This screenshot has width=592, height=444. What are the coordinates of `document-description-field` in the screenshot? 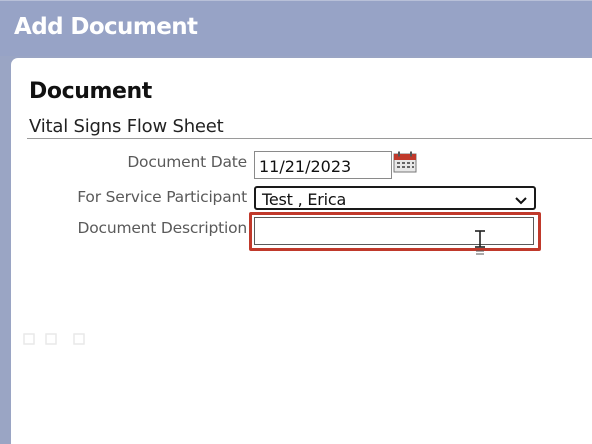 It's located at (394, 231).